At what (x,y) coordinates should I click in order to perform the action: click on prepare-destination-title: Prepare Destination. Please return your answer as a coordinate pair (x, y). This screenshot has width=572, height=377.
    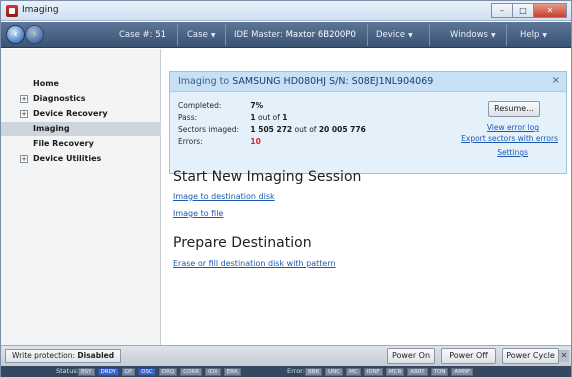
    Looking at the image, I should click on (242, 243).